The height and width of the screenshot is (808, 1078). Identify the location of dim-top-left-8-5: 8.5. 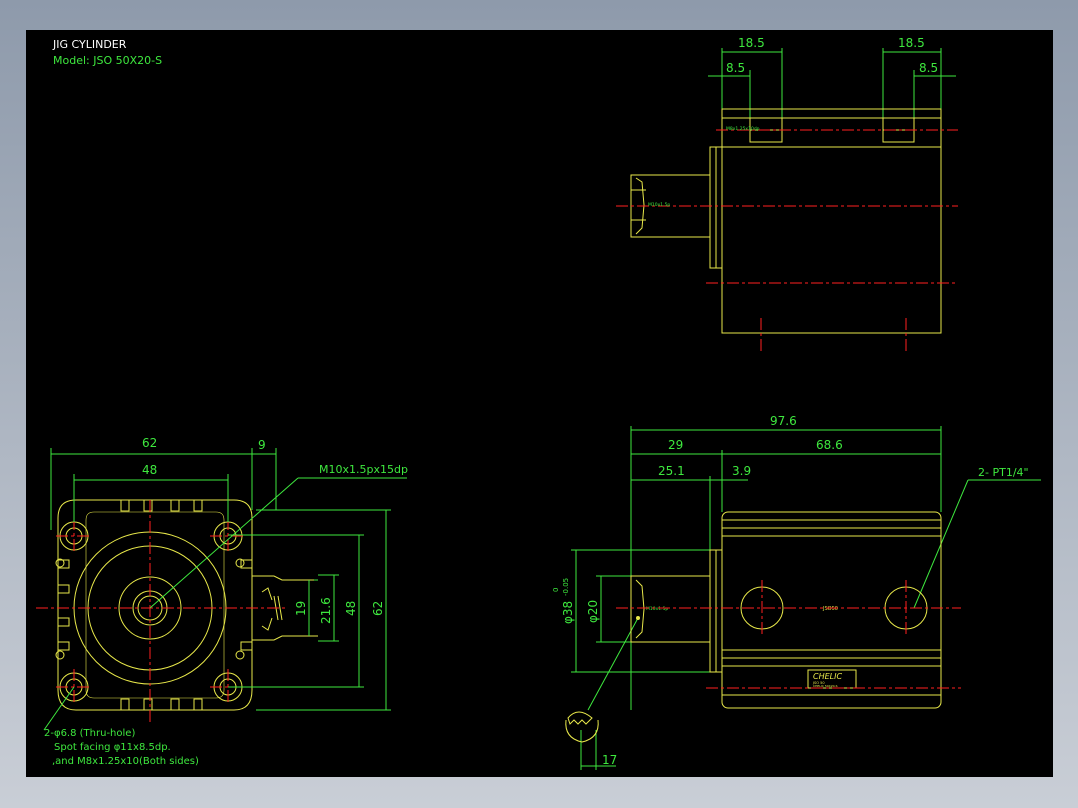
(735, 68).